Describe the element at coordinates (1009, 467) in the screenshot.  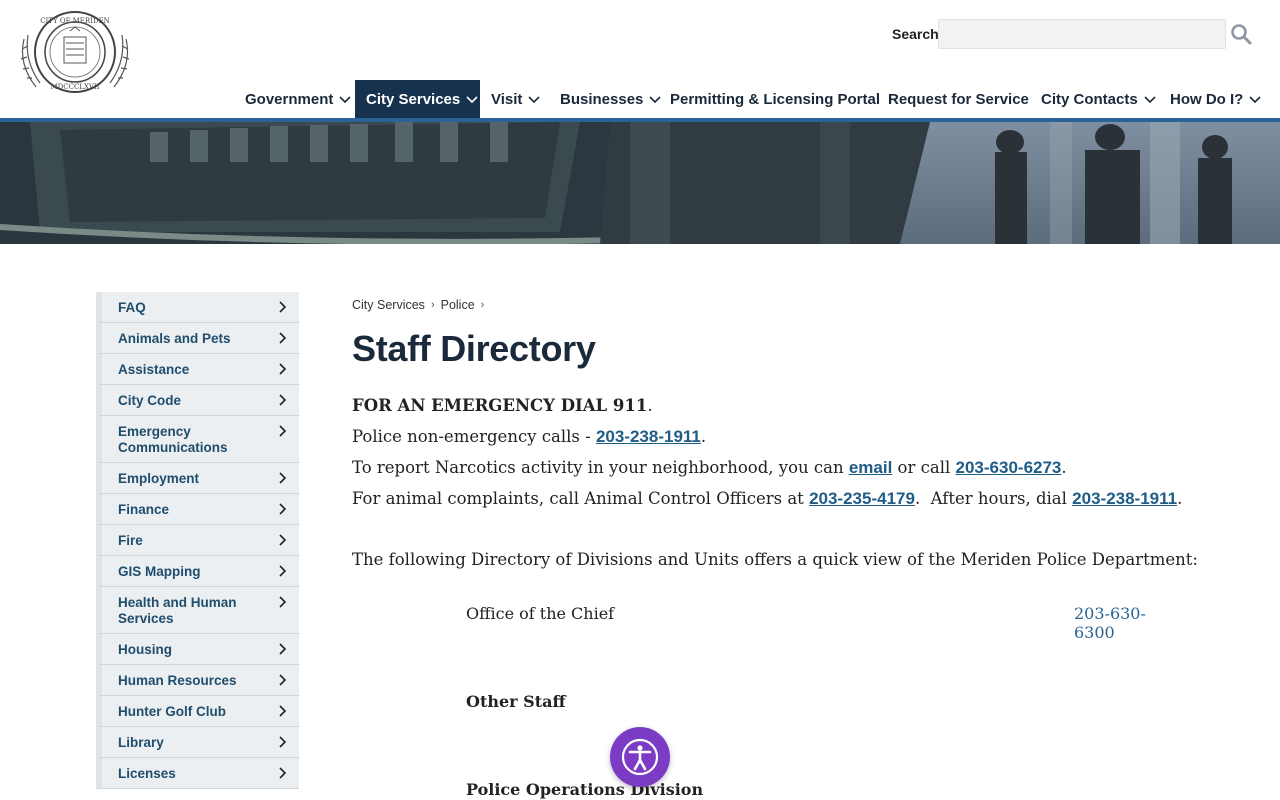
I see `narcotics-phone-link: 203-630-6273` at that location.